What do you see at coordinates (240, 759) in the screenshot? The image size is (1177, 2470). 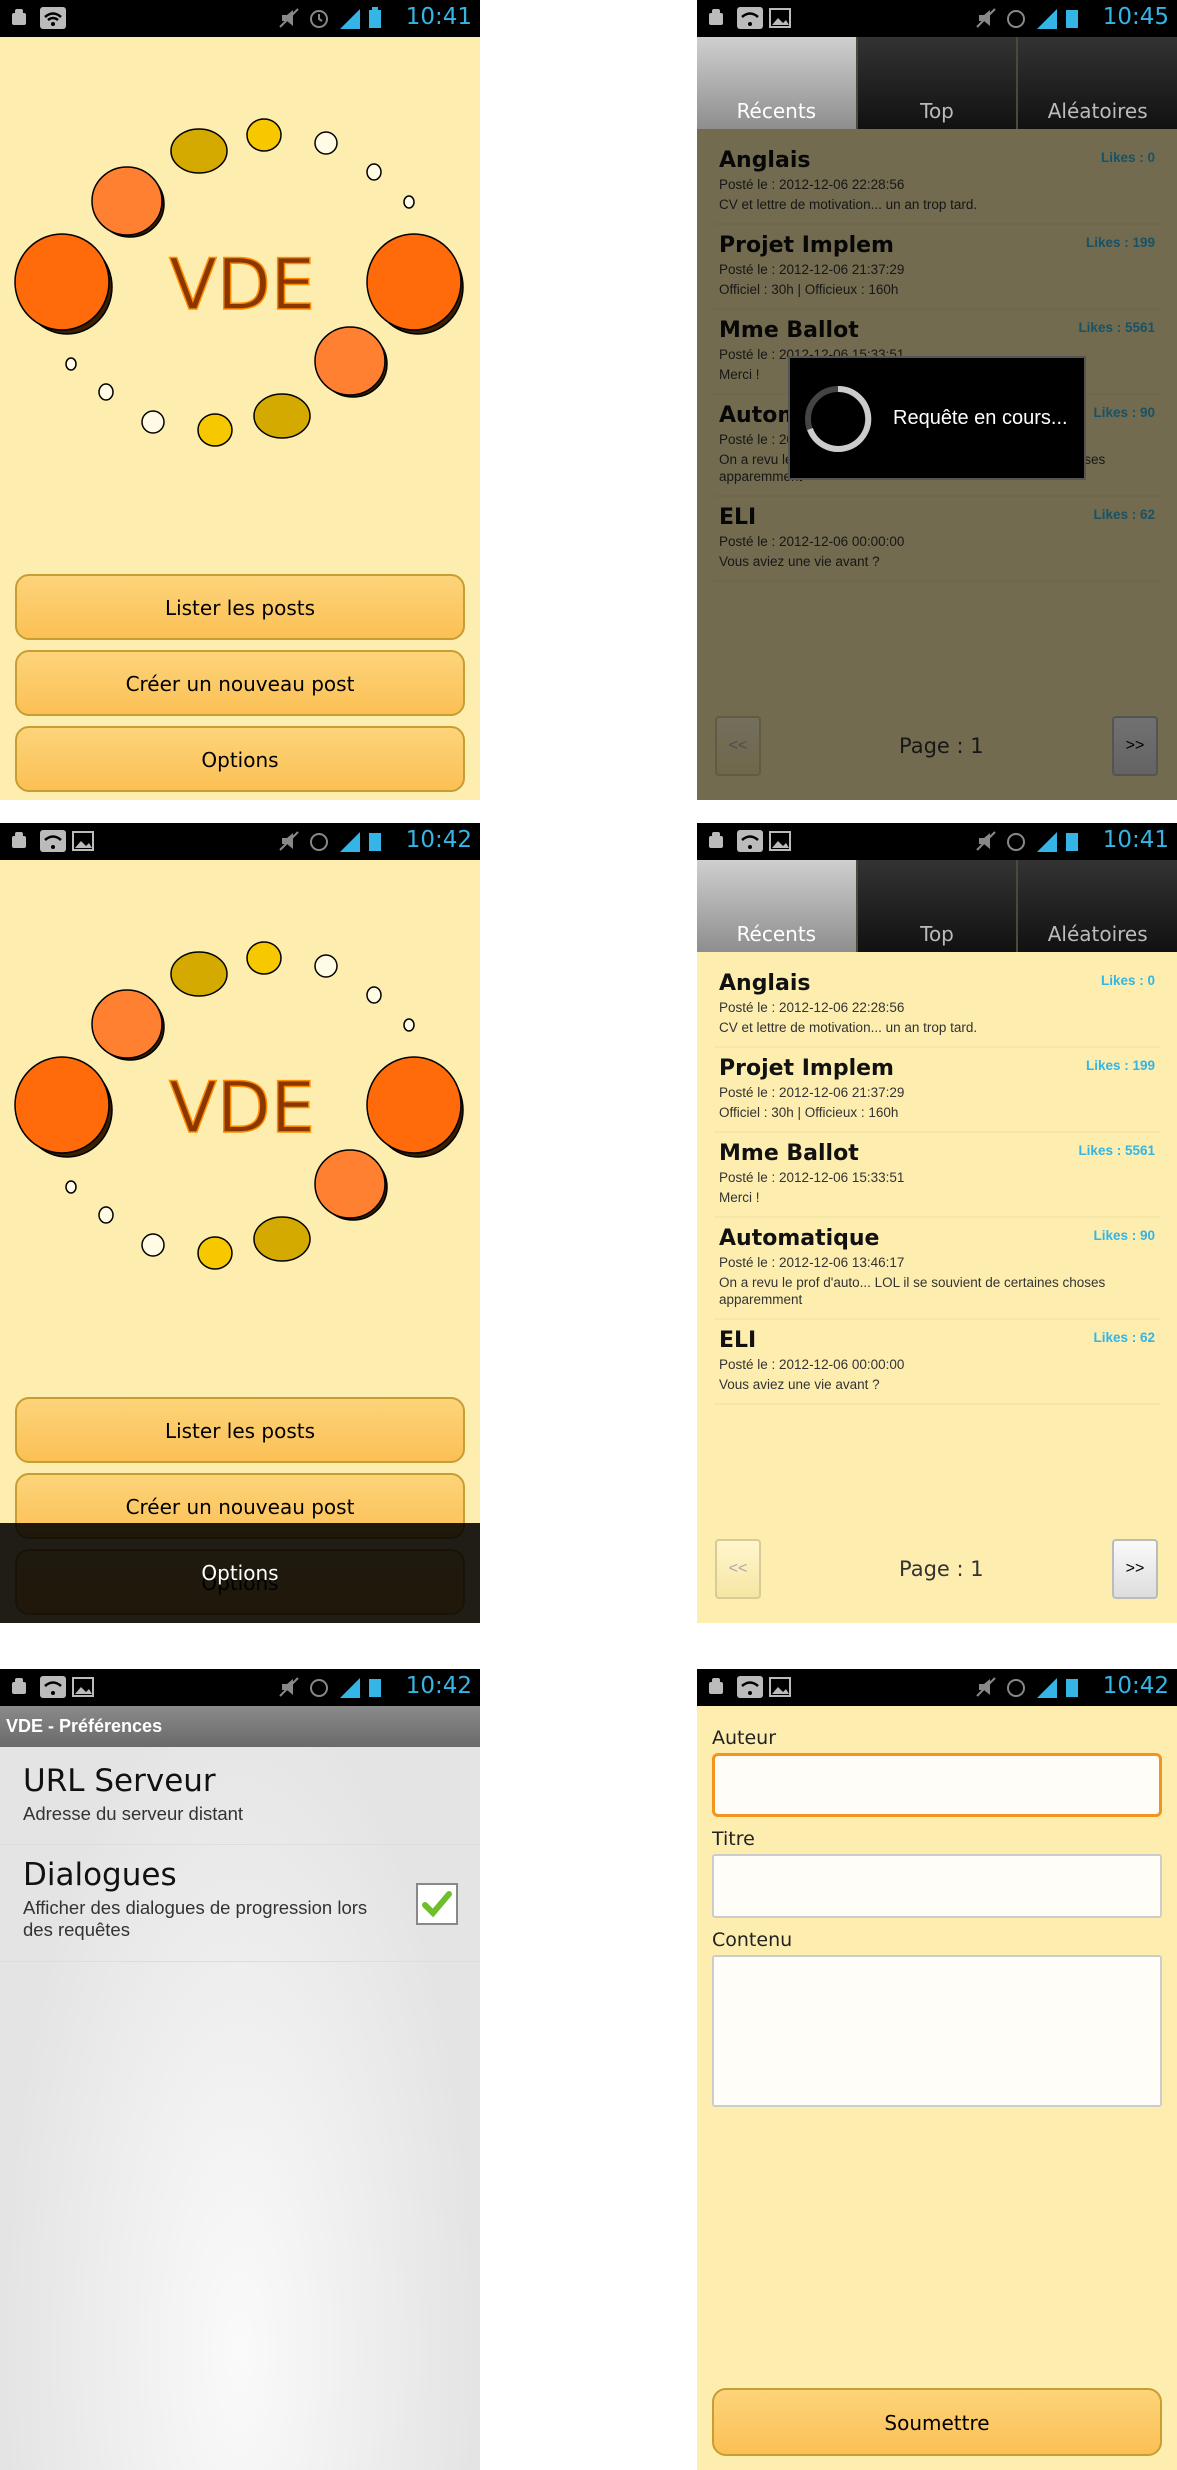 I see `options-button: Options` at bounding box center [240, 759].